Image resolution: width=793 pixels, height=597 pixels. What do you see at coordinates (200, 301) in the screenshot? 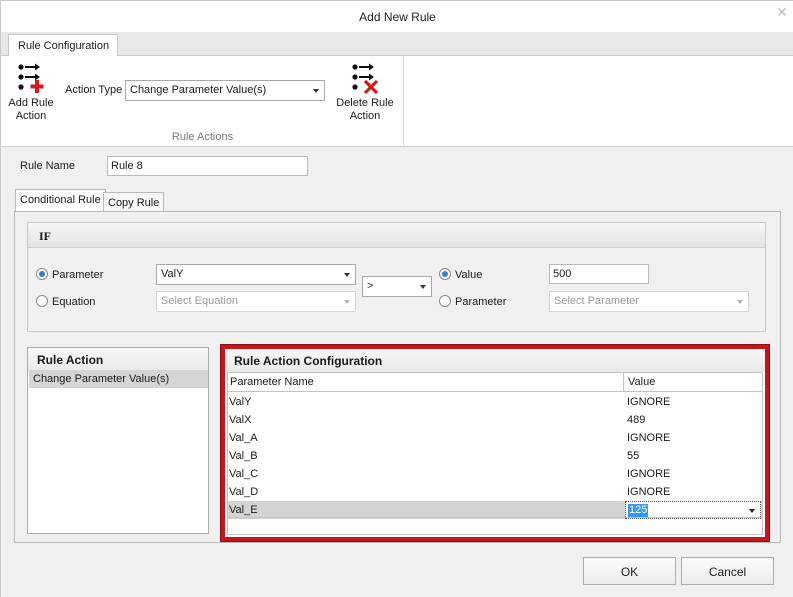
I see `equation-placeholder: Select Equation` at bounding box center [200, 301].